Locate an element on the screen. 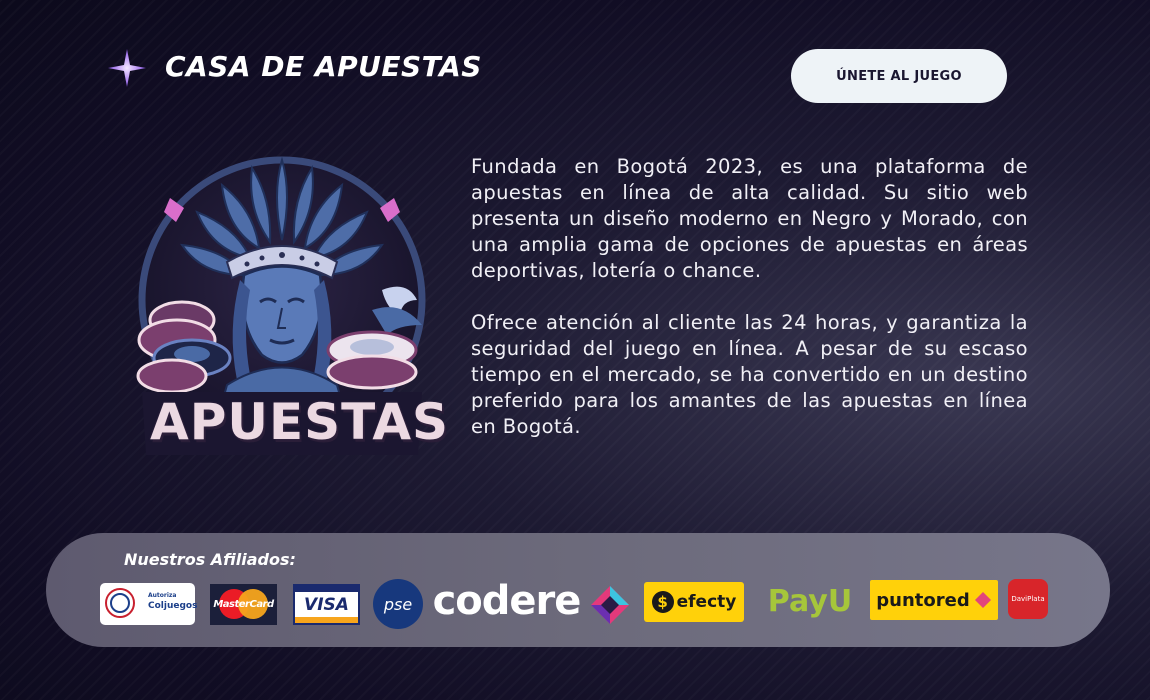 The width and height of the screenshot is (1150, 700). dollar-icon: $ is located at coordinates (662, 602).